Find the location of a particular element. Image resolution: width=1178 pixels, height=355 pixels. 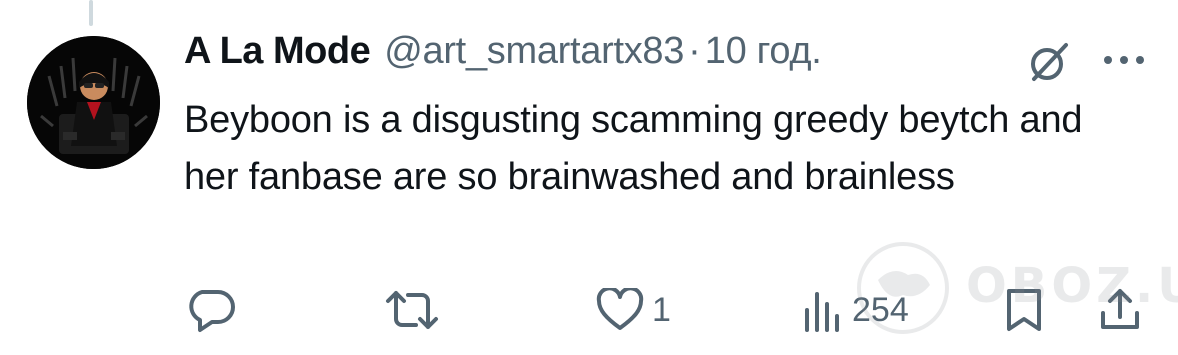

heart-icon is located at coordinates (620, 309).